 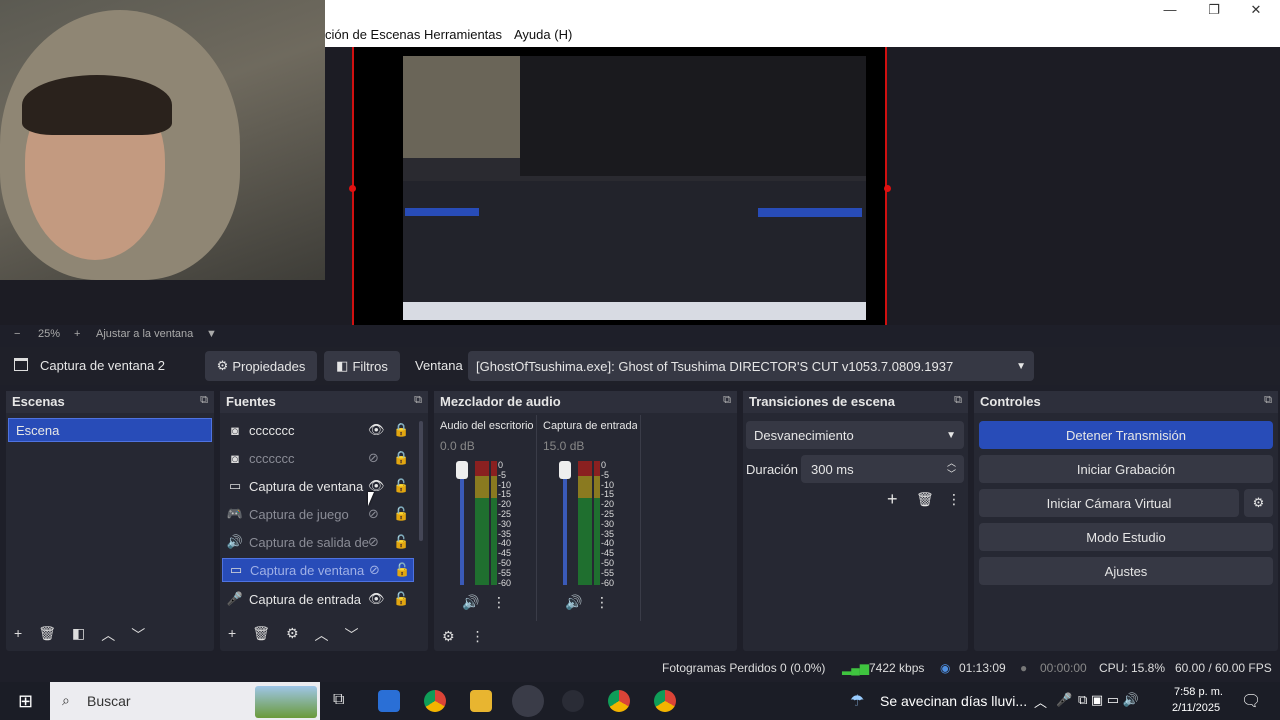 What do you see at coordinates (320, 486) in the screenshot?
I see `source-item: ▭ Captura de ventana 👁 🔓` at bounding box center [320, 486].